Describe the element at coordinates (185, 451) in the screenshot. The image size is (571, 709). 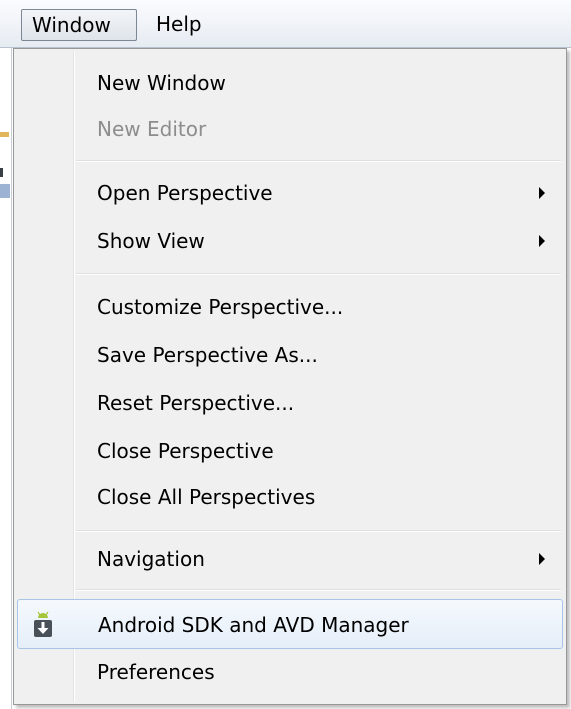
I see `menu-item-label: Close Perspective` at that location.